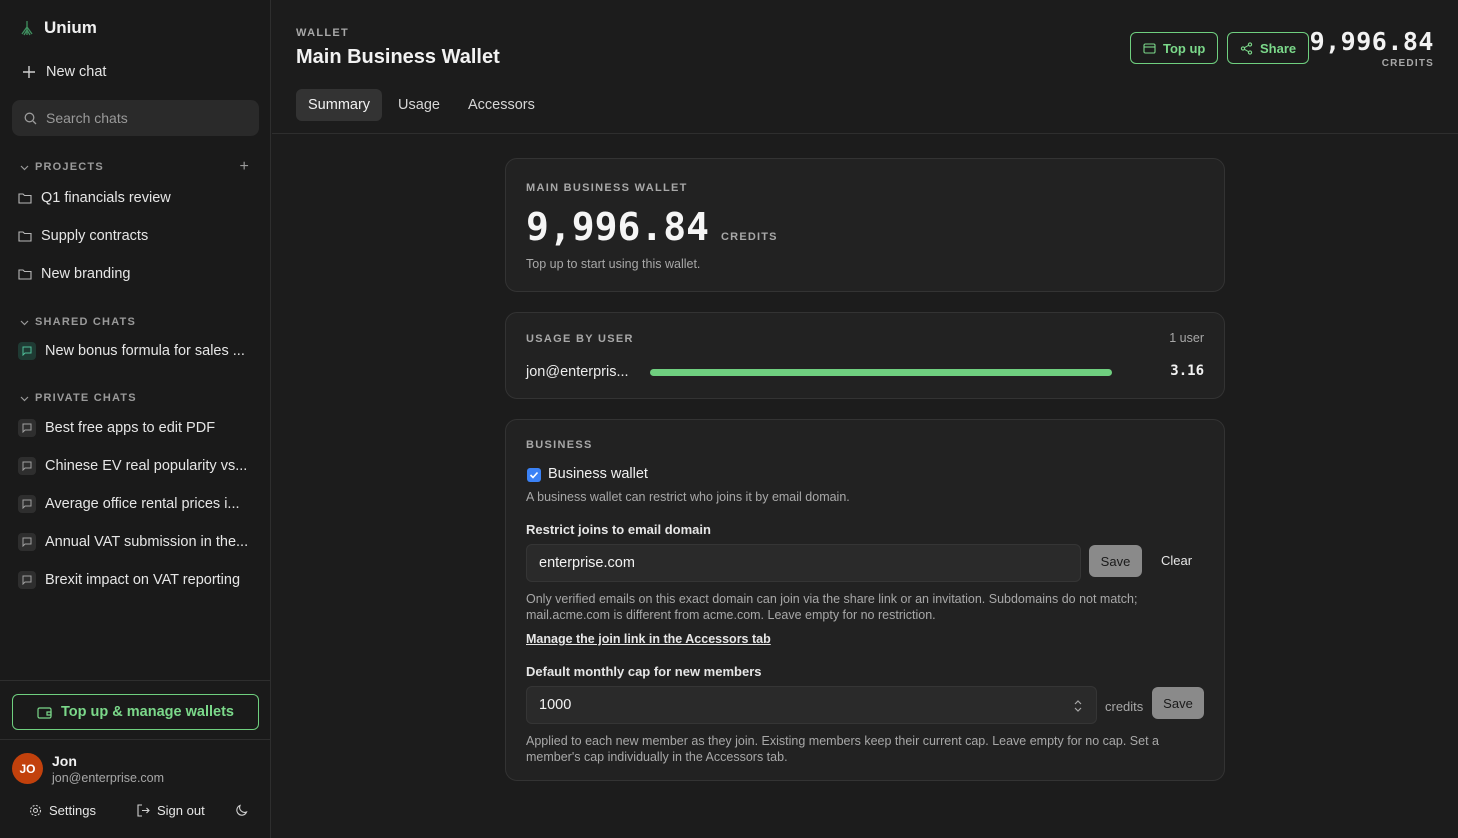 This screenshot has width=1458, height=838. I want to click on tab-bar: Summary Usage Accessors, so click(421, 105).